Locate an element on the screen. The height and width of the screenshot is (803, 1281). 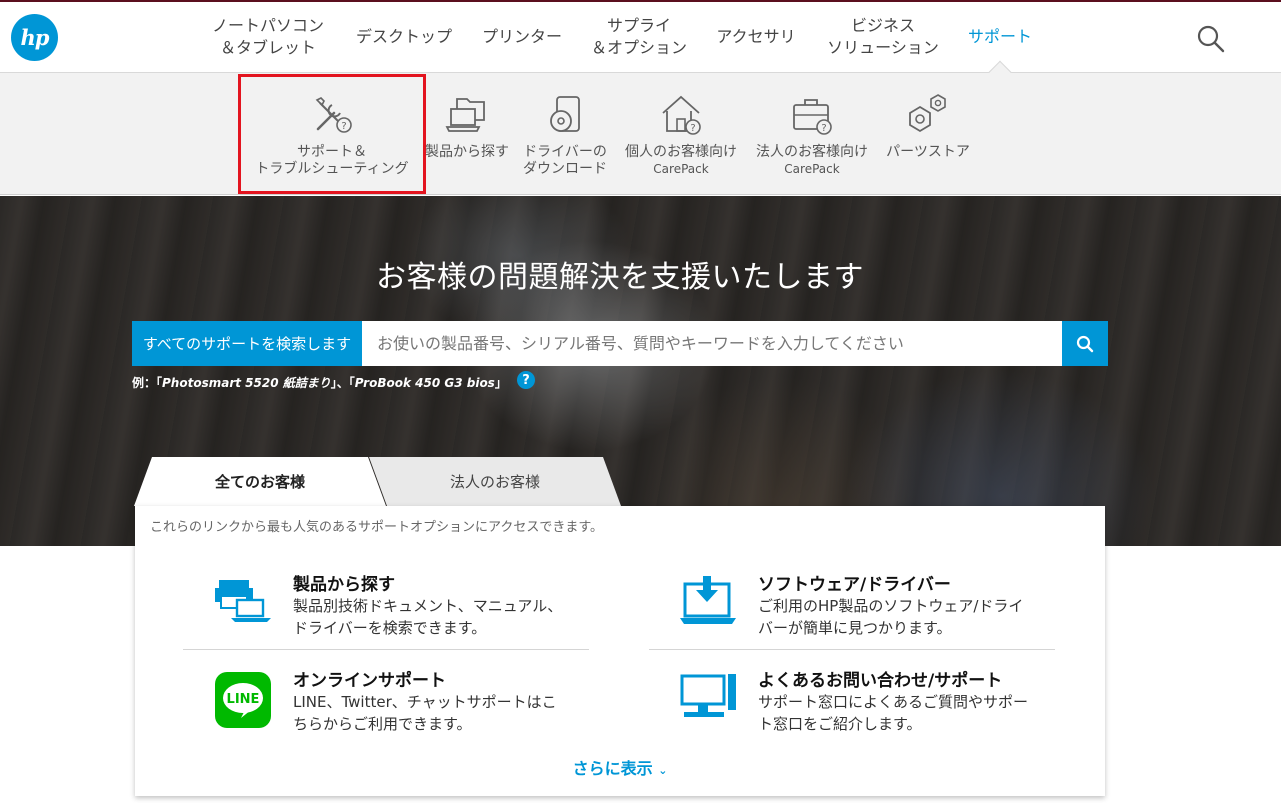
carepack-line1: 個人のお客様向け is located at coordinates (681, 152).